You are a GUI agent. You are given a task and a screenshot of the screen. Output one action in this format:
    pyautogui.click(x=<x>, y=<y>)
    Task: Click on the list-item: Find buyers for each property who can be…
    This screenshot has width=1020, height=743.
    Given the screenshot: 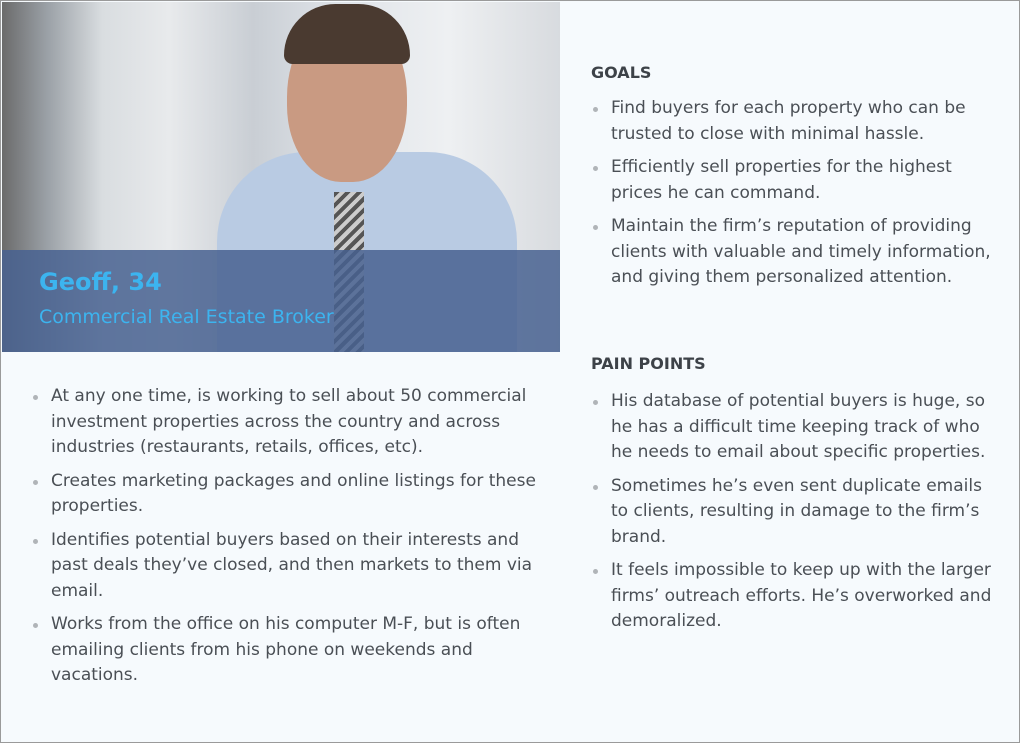 What is the action you would take?
    pyautogui.click(x=793, y=121)
    